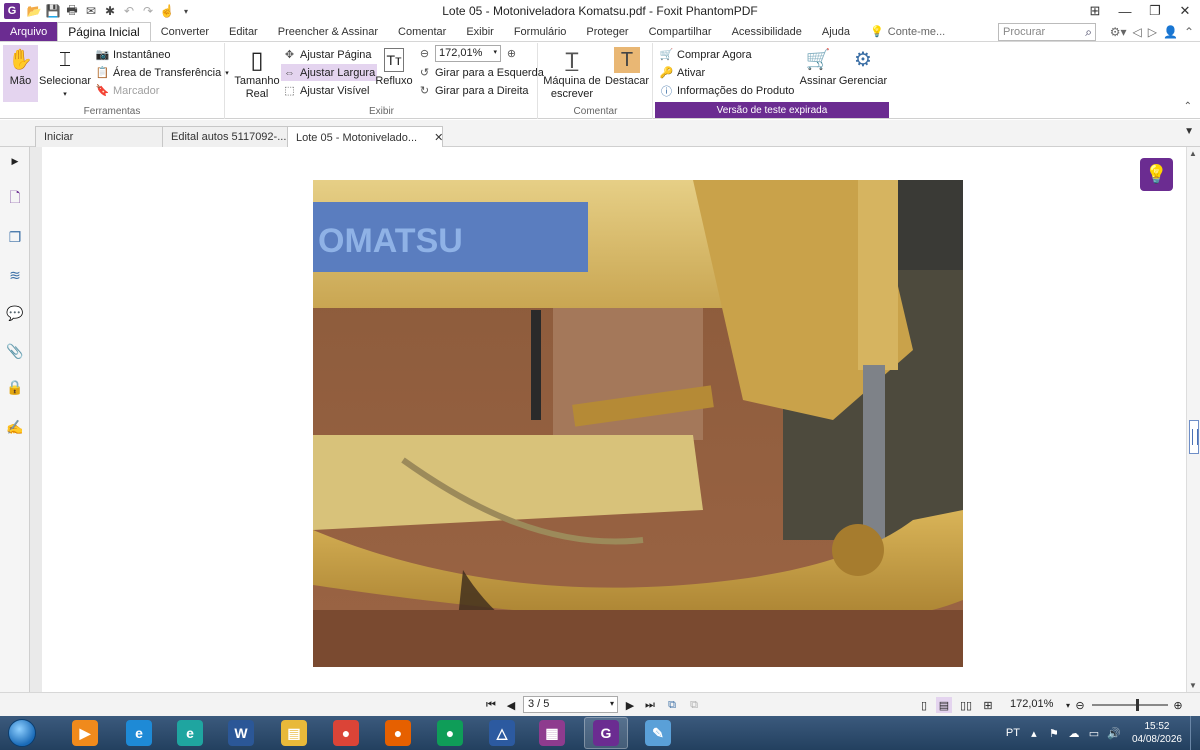 The width and height of the screenshot is (1200, 750). I want to click on menu-file: Arquivo, so click(29, 31).